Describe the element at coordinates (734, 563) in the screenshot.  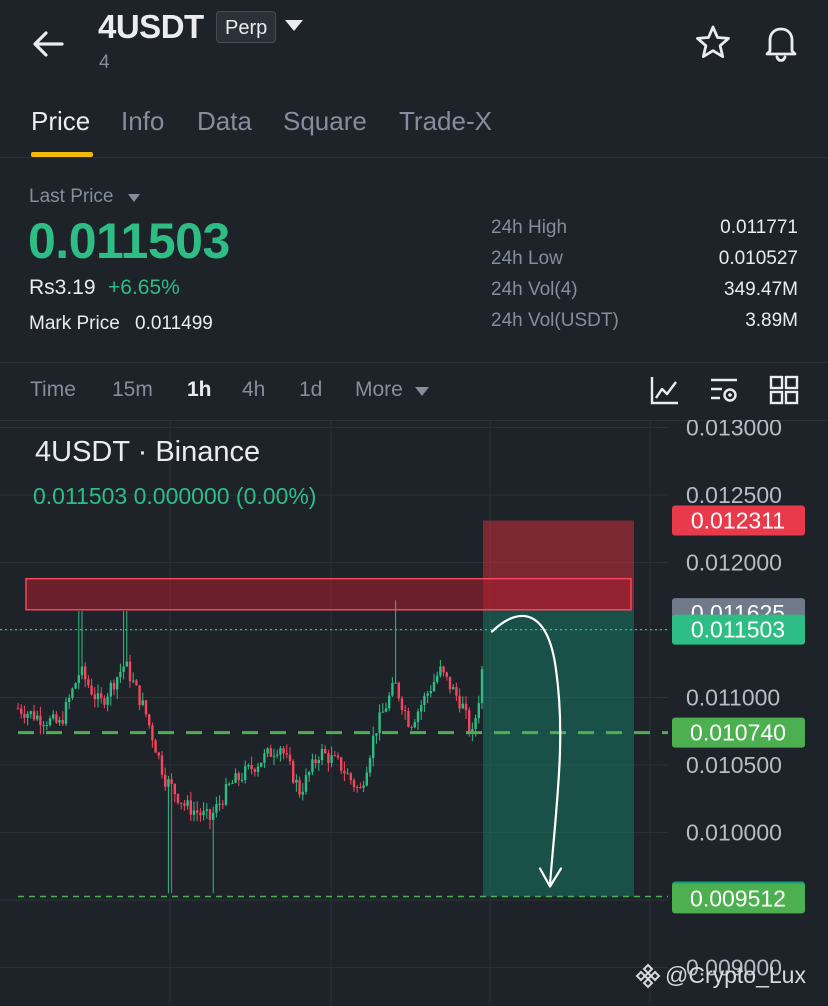
I see `y-tick-label: 0.012000` at that location.